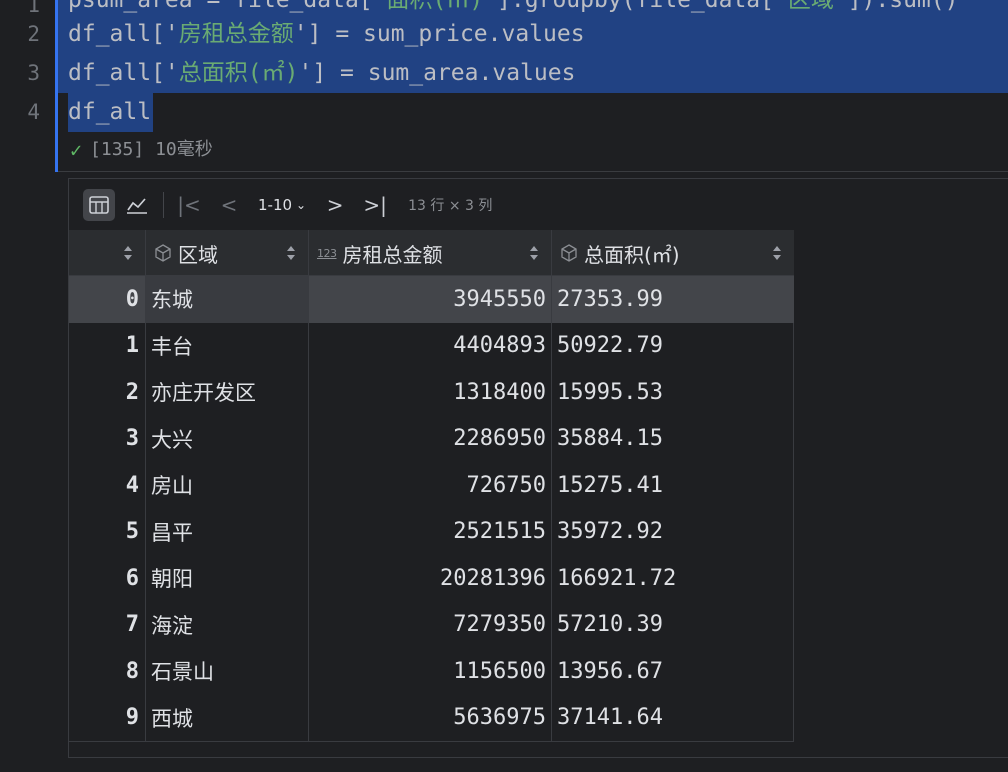 This screenshot has height=772, width=1008. I want to click on cell-rent: 726750, so click(430, 485).